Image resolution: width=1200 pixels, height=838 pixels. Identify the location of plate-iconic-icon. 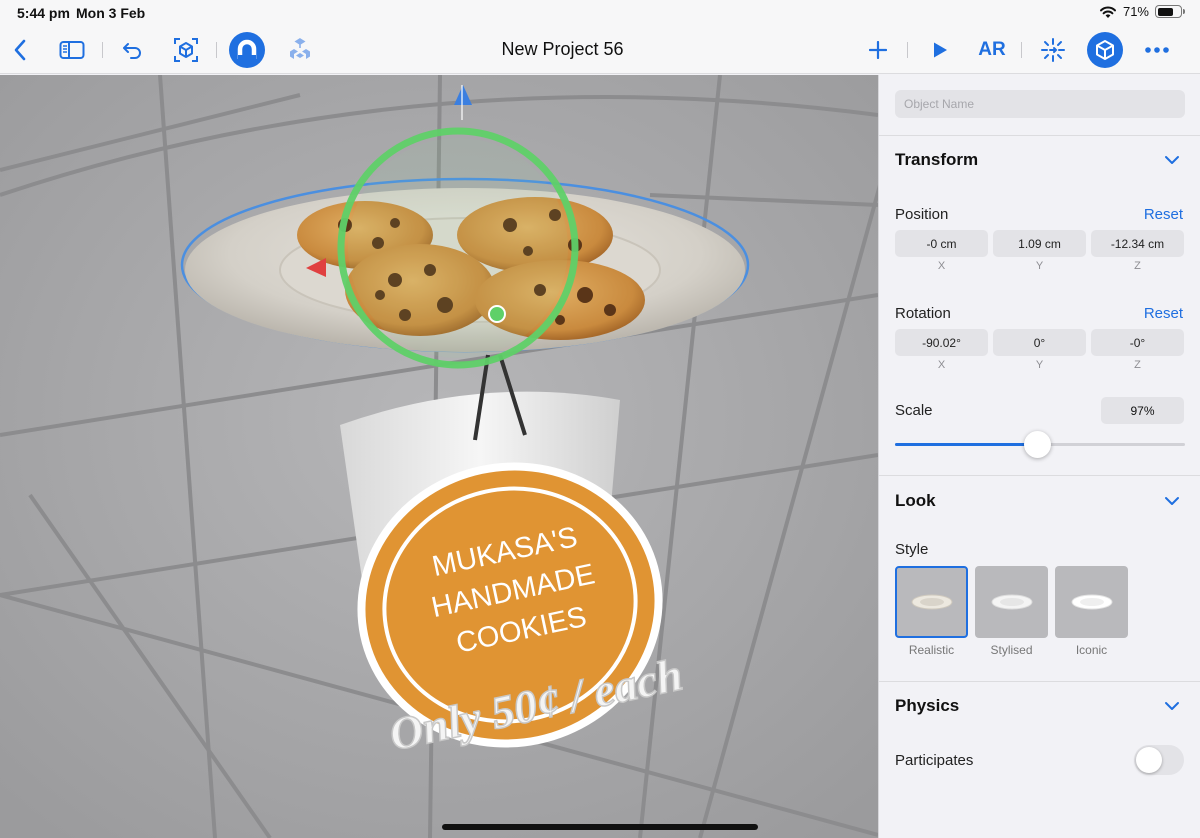
(1091, 602).